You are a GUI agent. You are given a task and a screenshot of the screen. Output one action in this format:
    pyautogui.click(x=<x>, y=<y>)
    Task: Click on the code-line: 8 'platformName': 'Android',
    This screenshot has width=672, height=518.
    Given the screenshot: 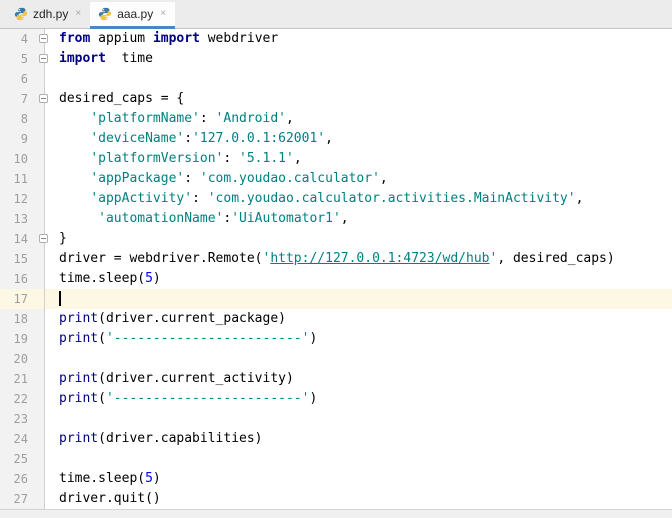 What is the action you would take?
    pyautogui.click(x=336, y=119)
    